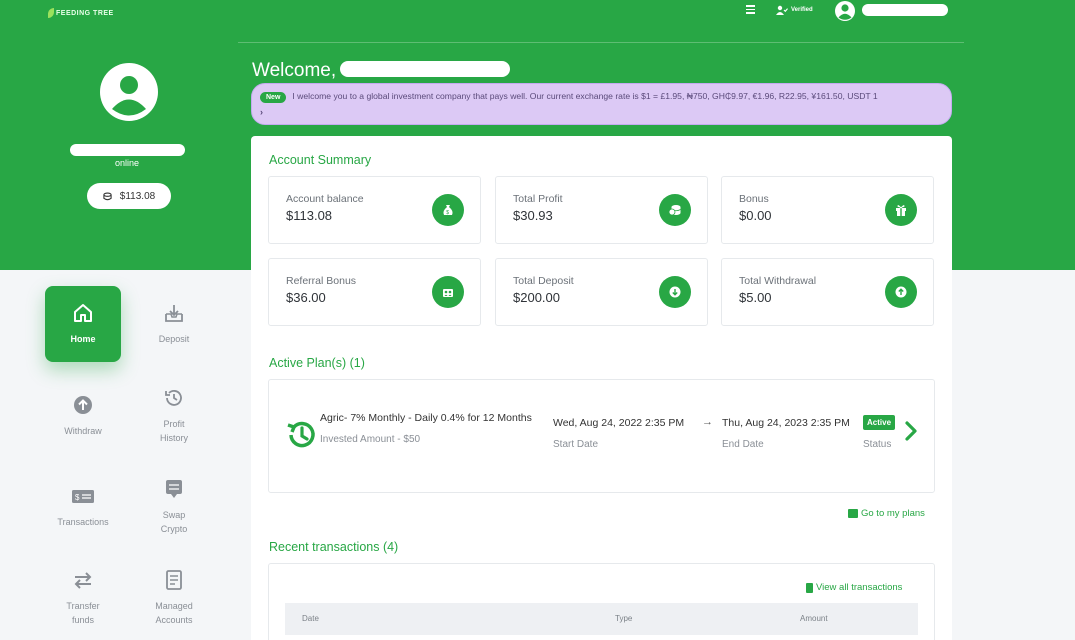 The width and height of the screenshot is (1075, 640). I want to click on nav-transactions: $ Transactions, so click(83, 507).